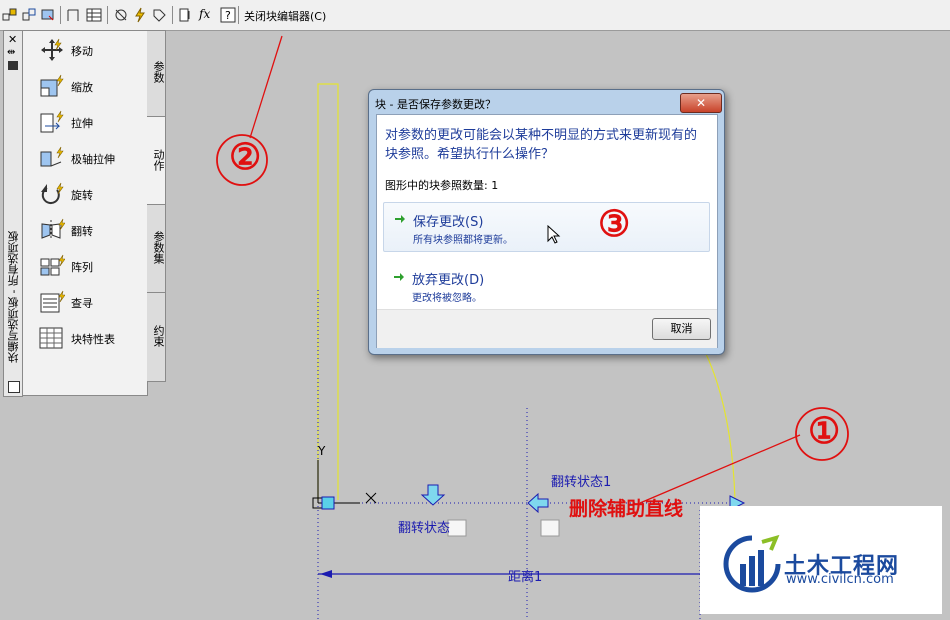 The width and height of the screenshot is (950, 620). Describe the element at coordinates (14, 387) in the screenshot. I see `palette-menu-icon` at that location.